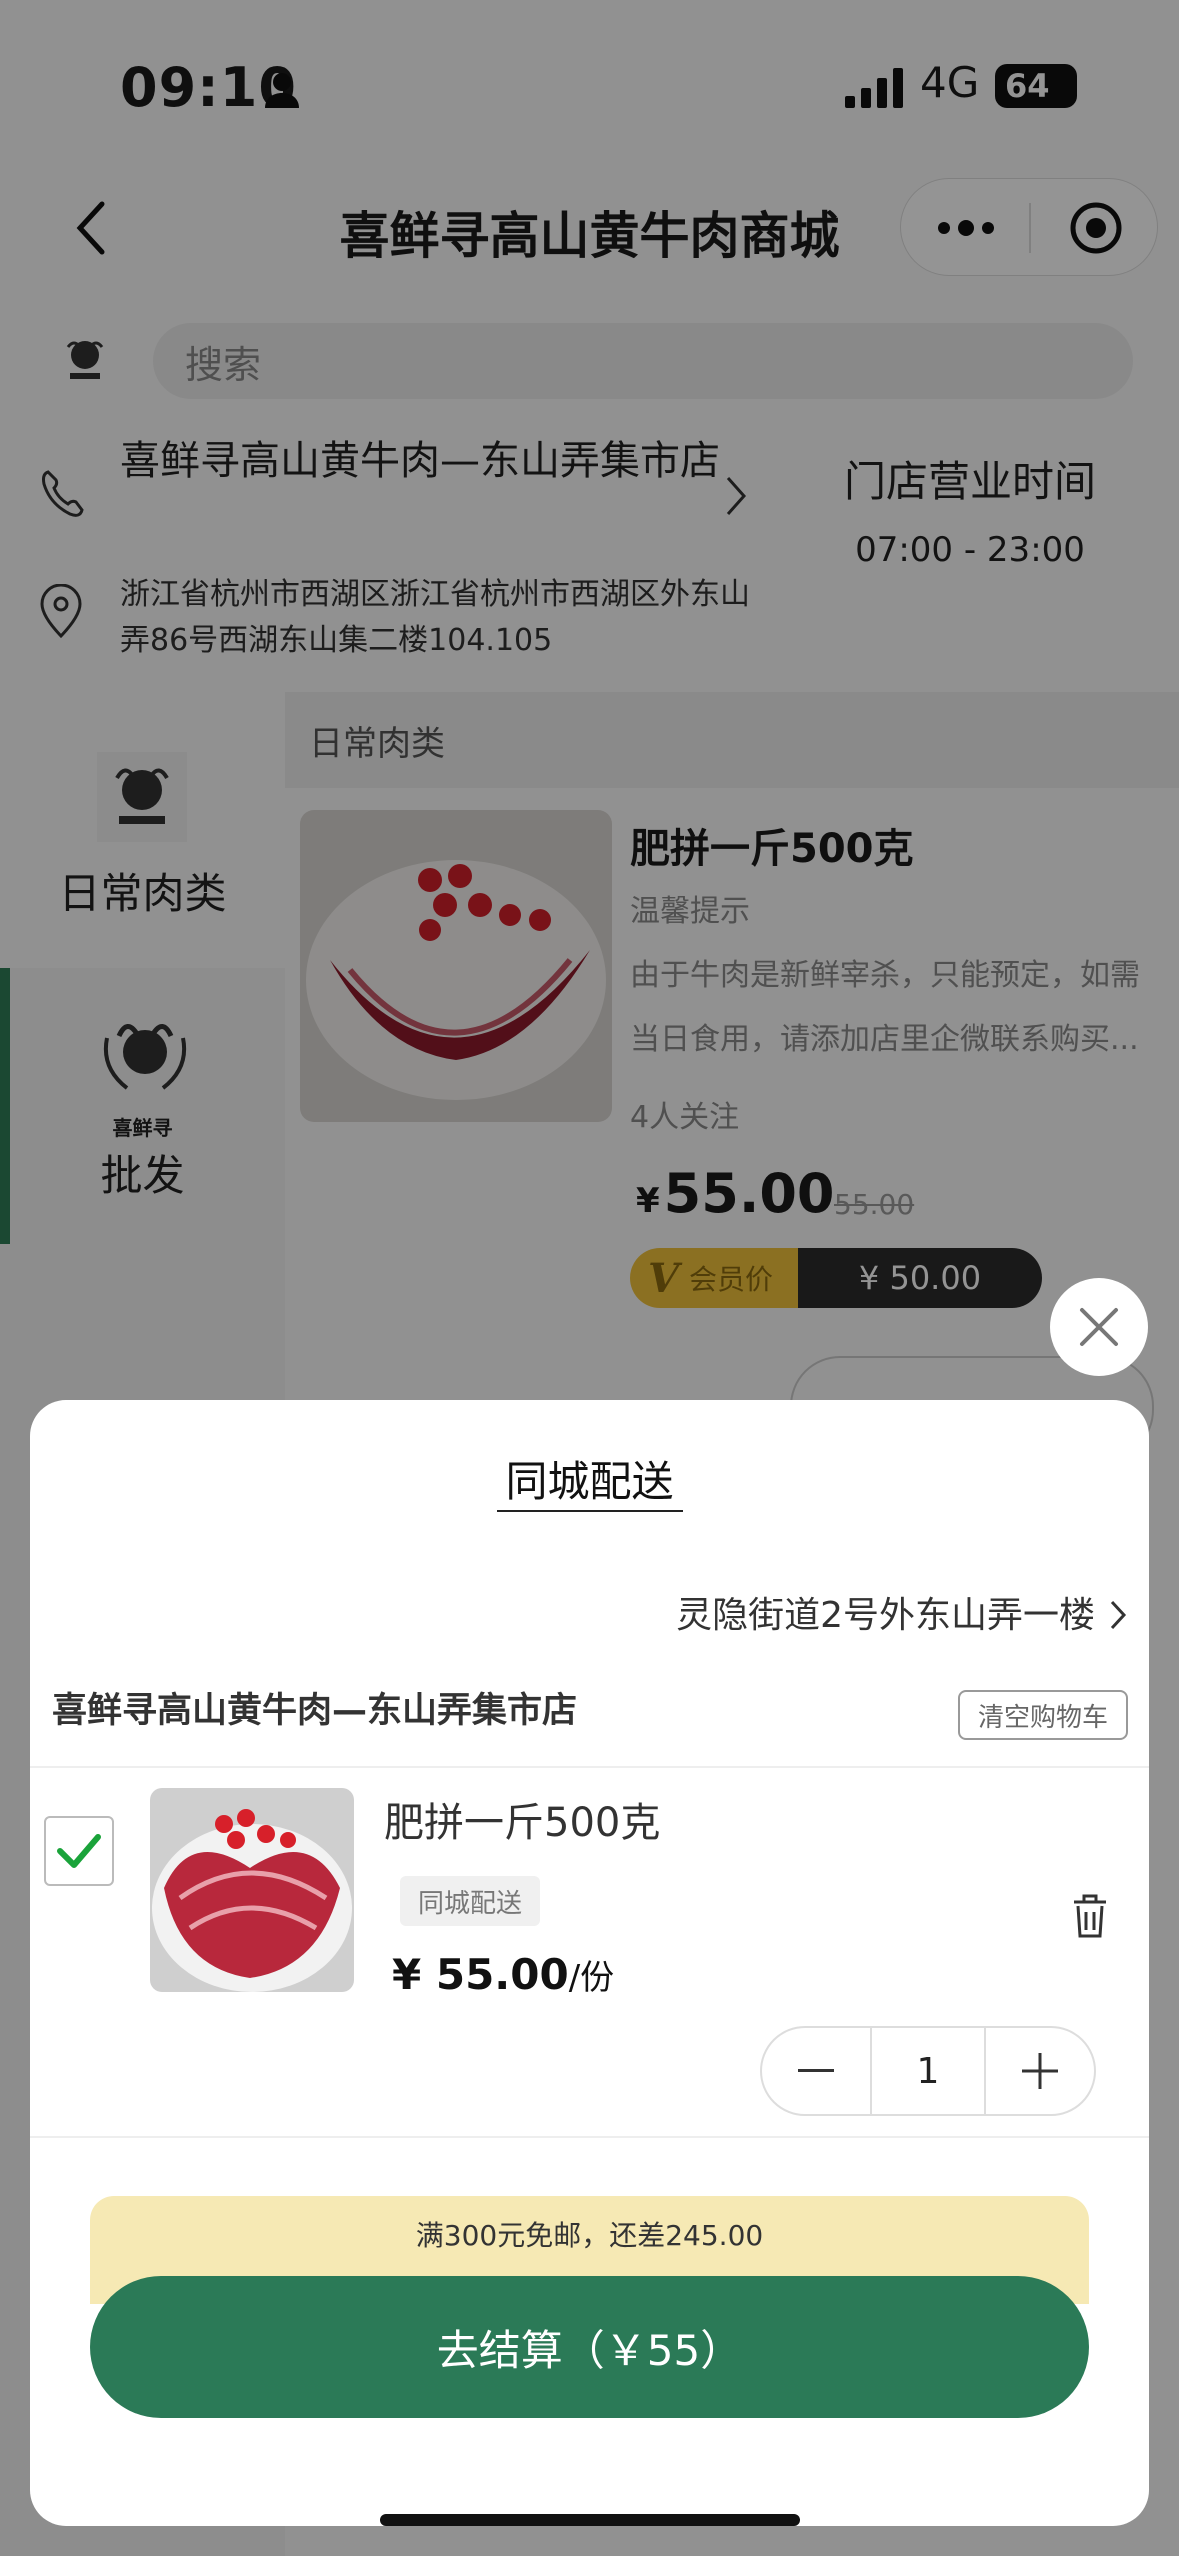  I want to click on cart-item-price: ¥ 55.00/份, so click(503, 1974).